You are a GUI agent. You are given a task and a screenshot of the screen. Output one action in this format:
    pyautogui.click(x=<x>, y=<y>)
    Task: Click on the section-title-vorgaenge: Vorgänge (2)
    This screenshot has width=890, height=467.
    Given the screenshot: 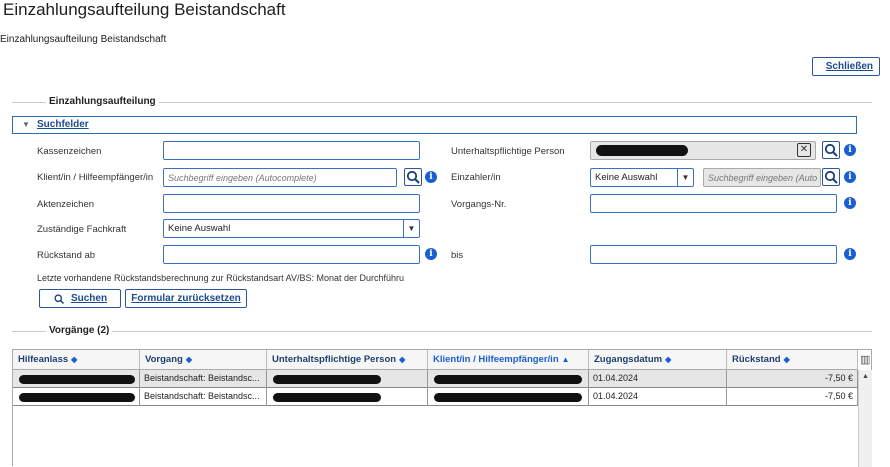 What is the action you would take?
    pyautogui.click(x=79, y=330)
    